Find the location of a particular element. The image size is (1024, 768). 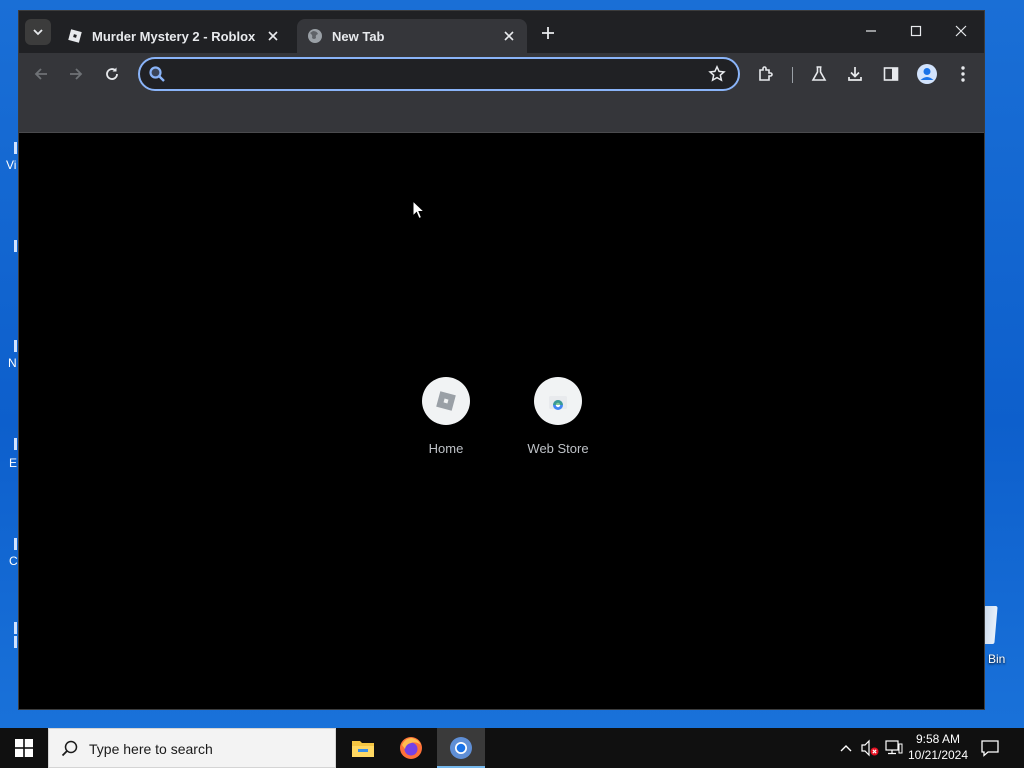

roblox-icon is located at coordinates (446, 401).